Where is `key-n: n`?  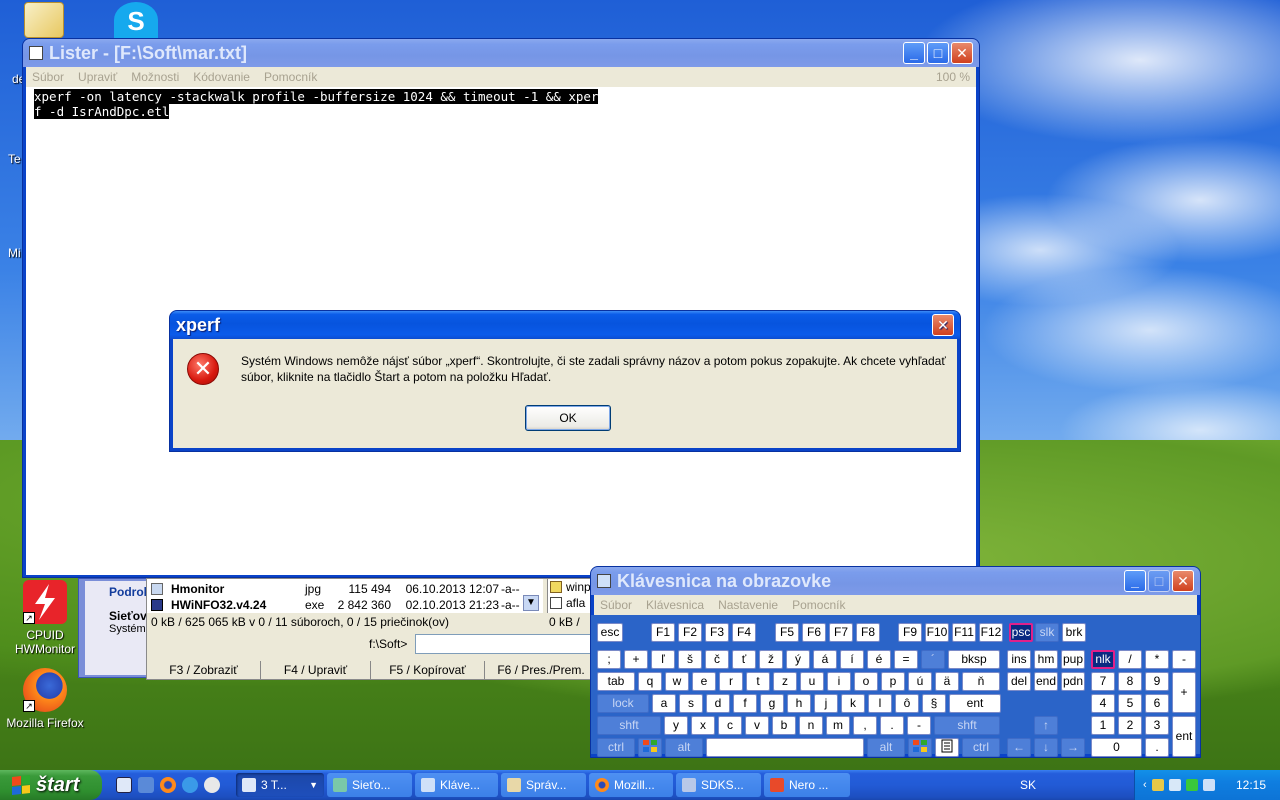 key-n: n is located at coordinates (811, 725).